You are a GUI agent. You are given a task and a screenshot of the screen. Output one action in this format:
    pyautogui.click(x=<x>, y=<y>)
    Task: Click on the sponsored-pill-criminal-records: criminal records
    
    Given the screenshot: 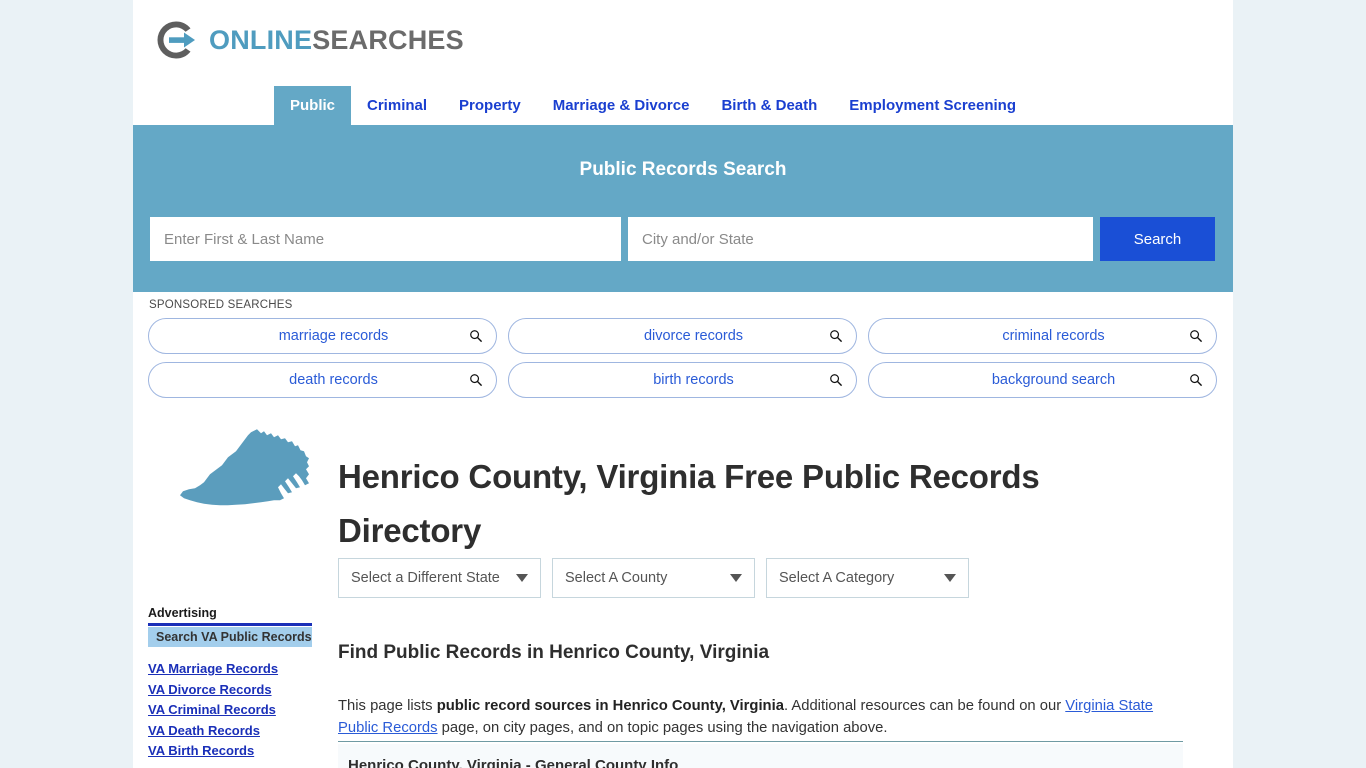 What is the action you would take?
    pyautogui.click(x=1042, y=336)
    